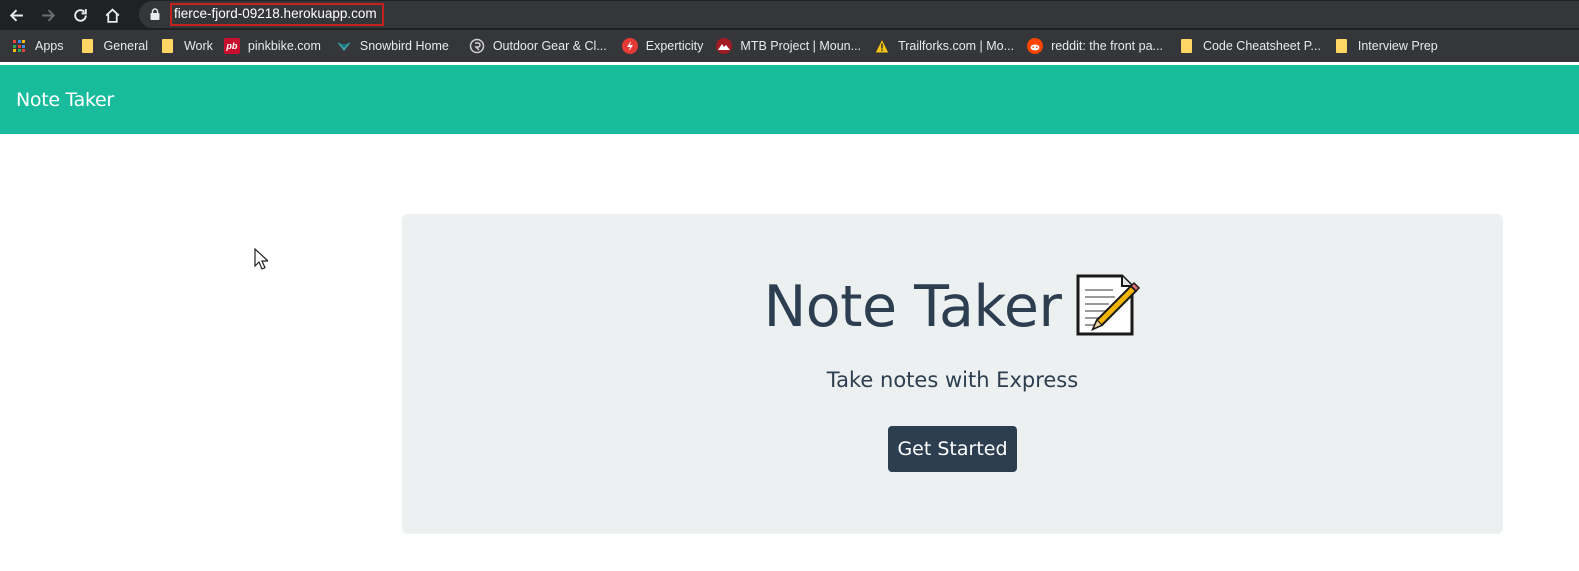  Describe the element at coordinates (125, 46) in the screenshot. I see `bookmark-label: General` at that location.